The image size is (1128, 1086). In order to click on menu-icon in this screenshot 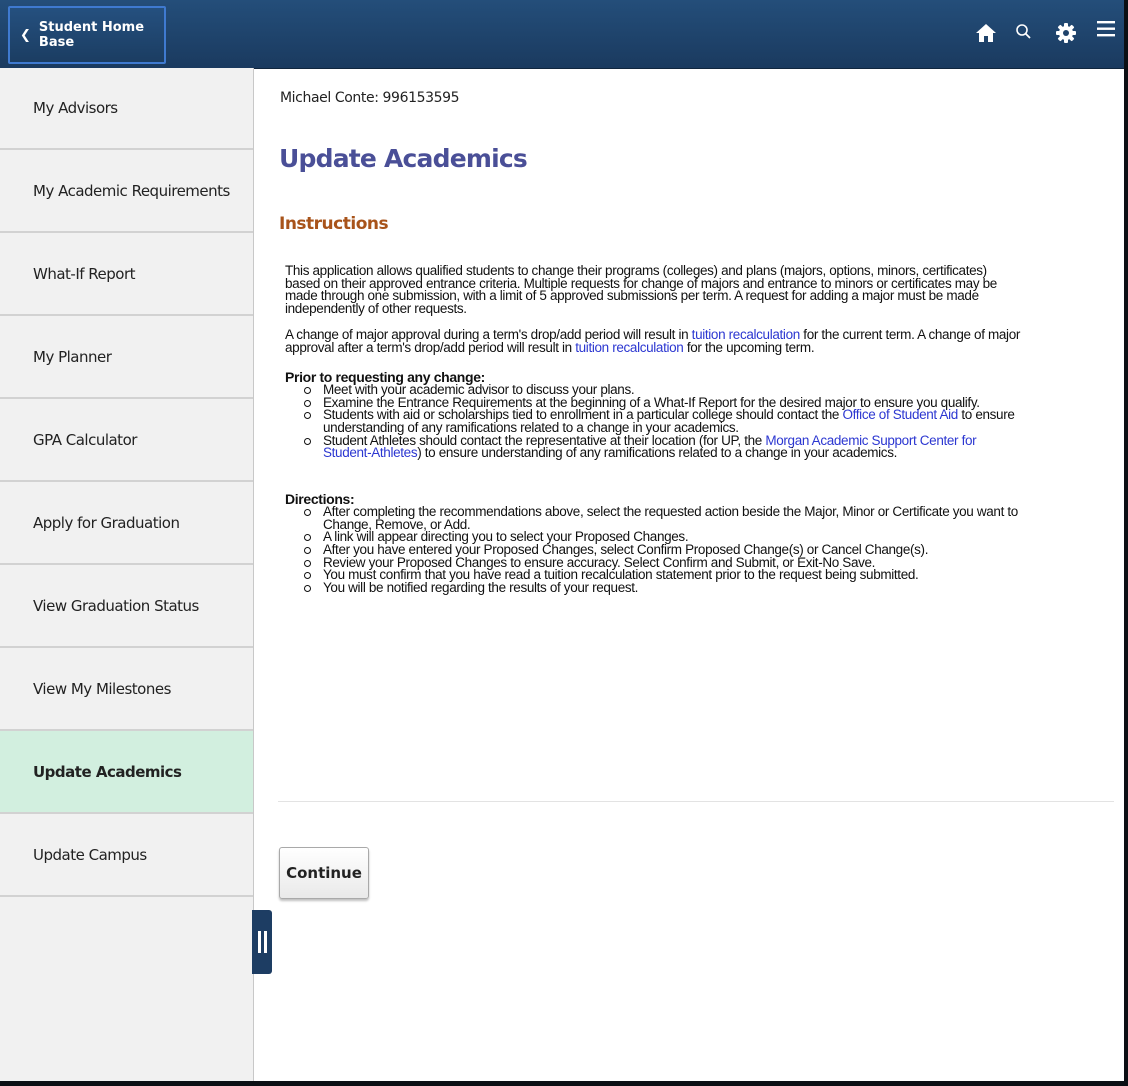, I will do `click(1106, 29)`.